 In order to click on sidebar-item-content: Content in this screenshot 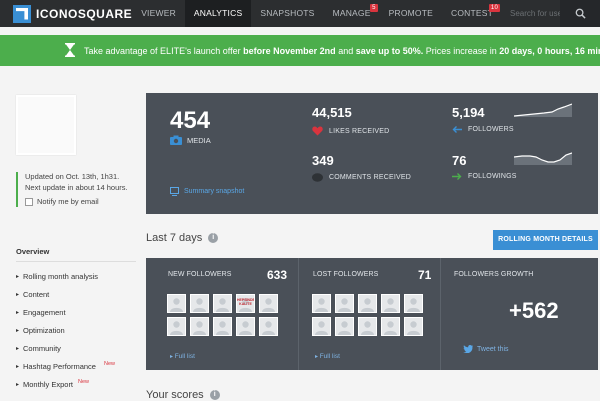, I will do `click(76, 295)`.